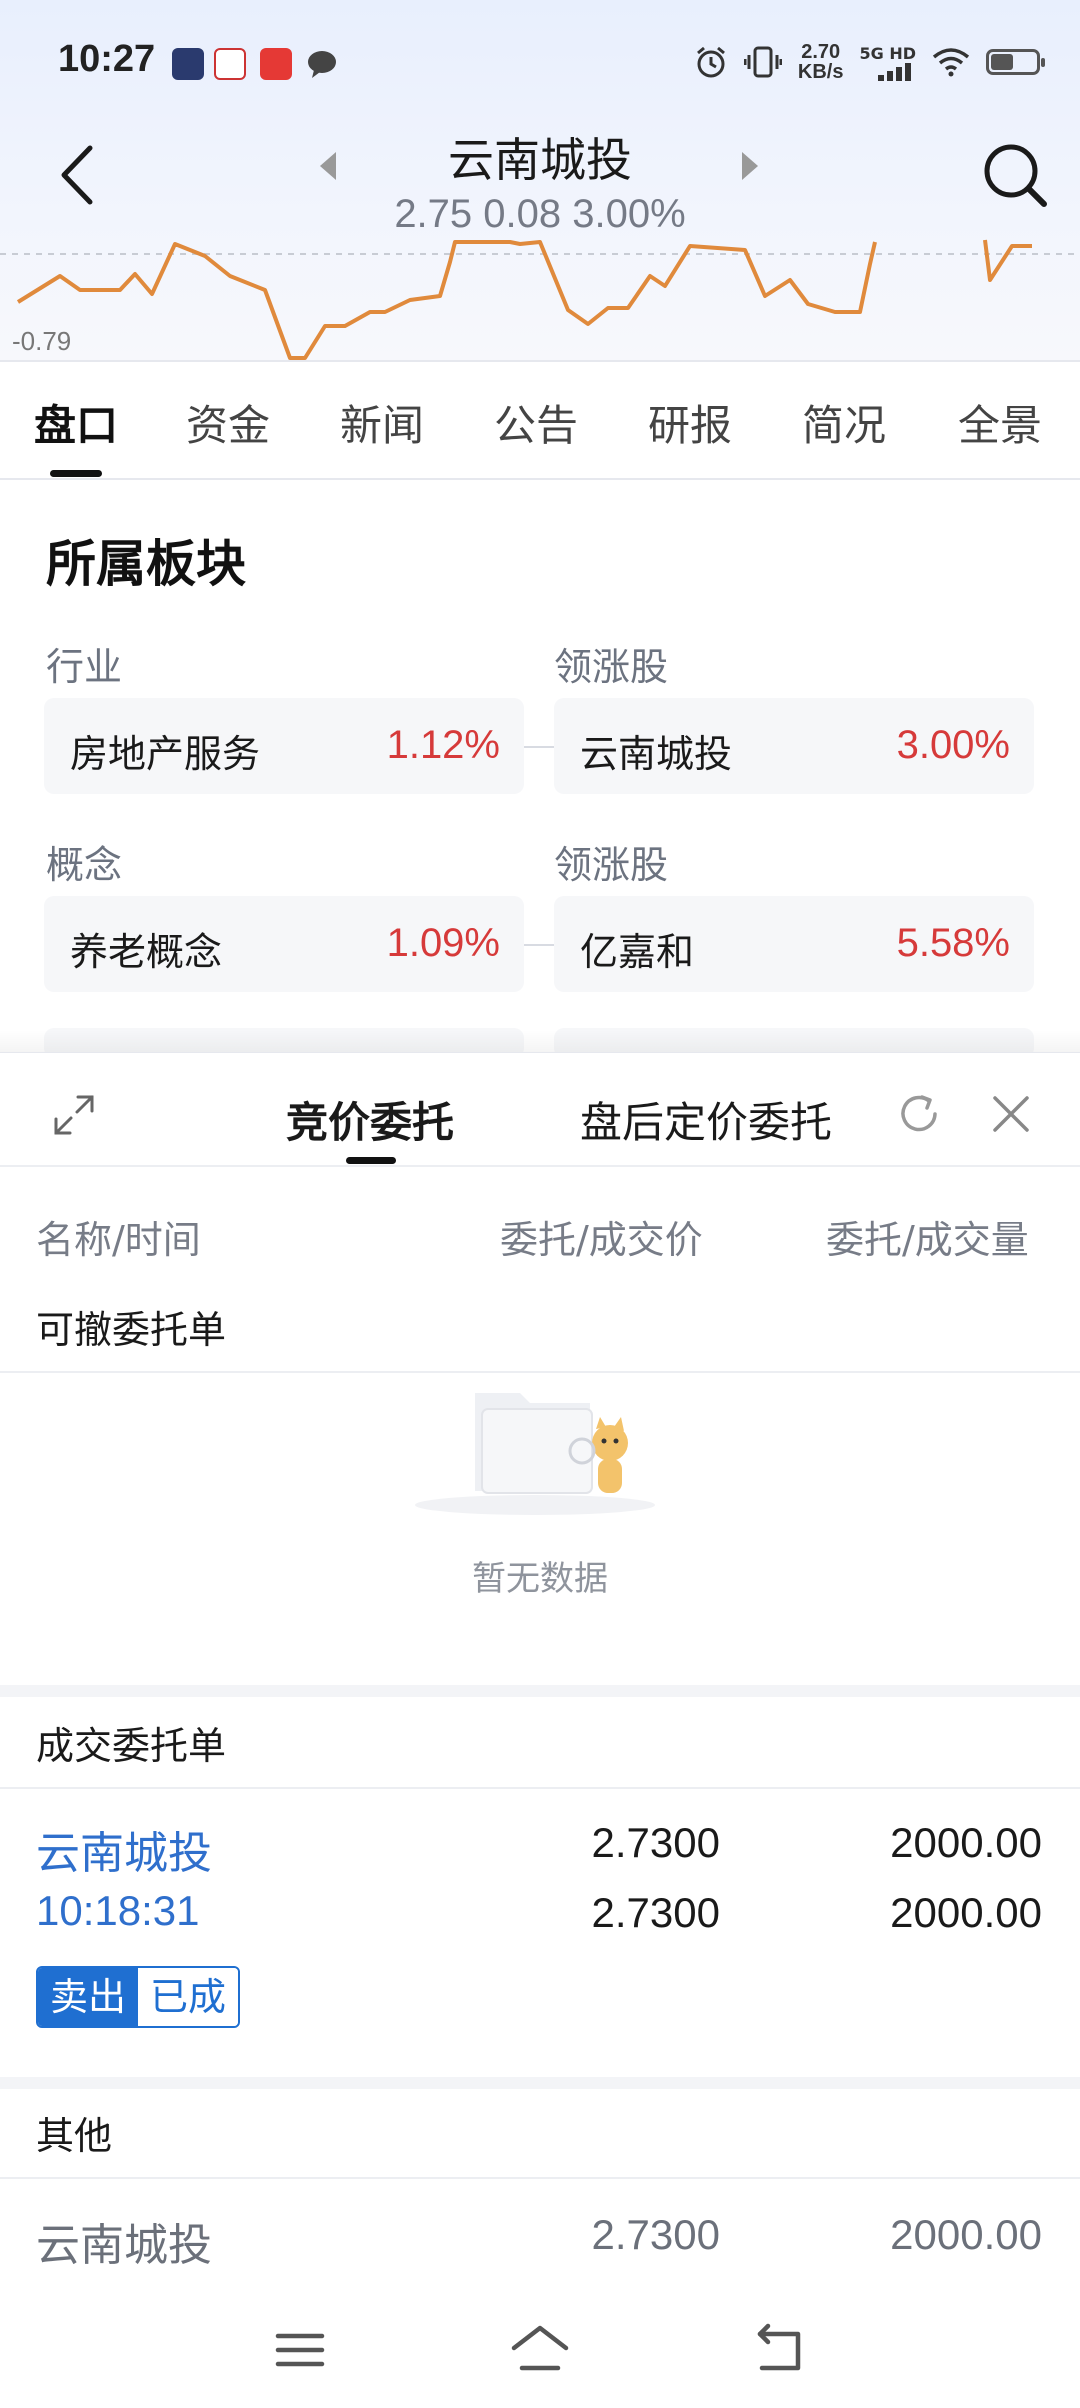 The width and height of the screenshot is (1080, 2408). I want to click on deal-price: 2.7300, so click(655, 1912).